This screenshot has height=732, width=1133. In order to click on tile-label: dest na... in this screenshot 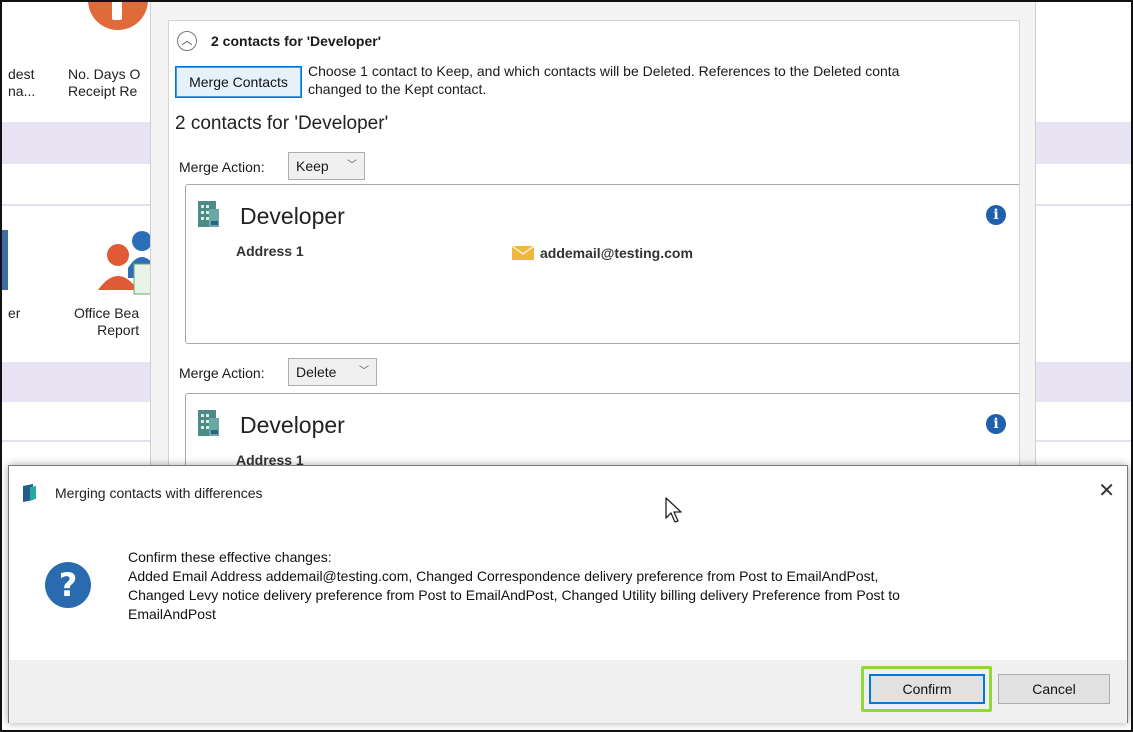, I will do `click(21, 83)`.